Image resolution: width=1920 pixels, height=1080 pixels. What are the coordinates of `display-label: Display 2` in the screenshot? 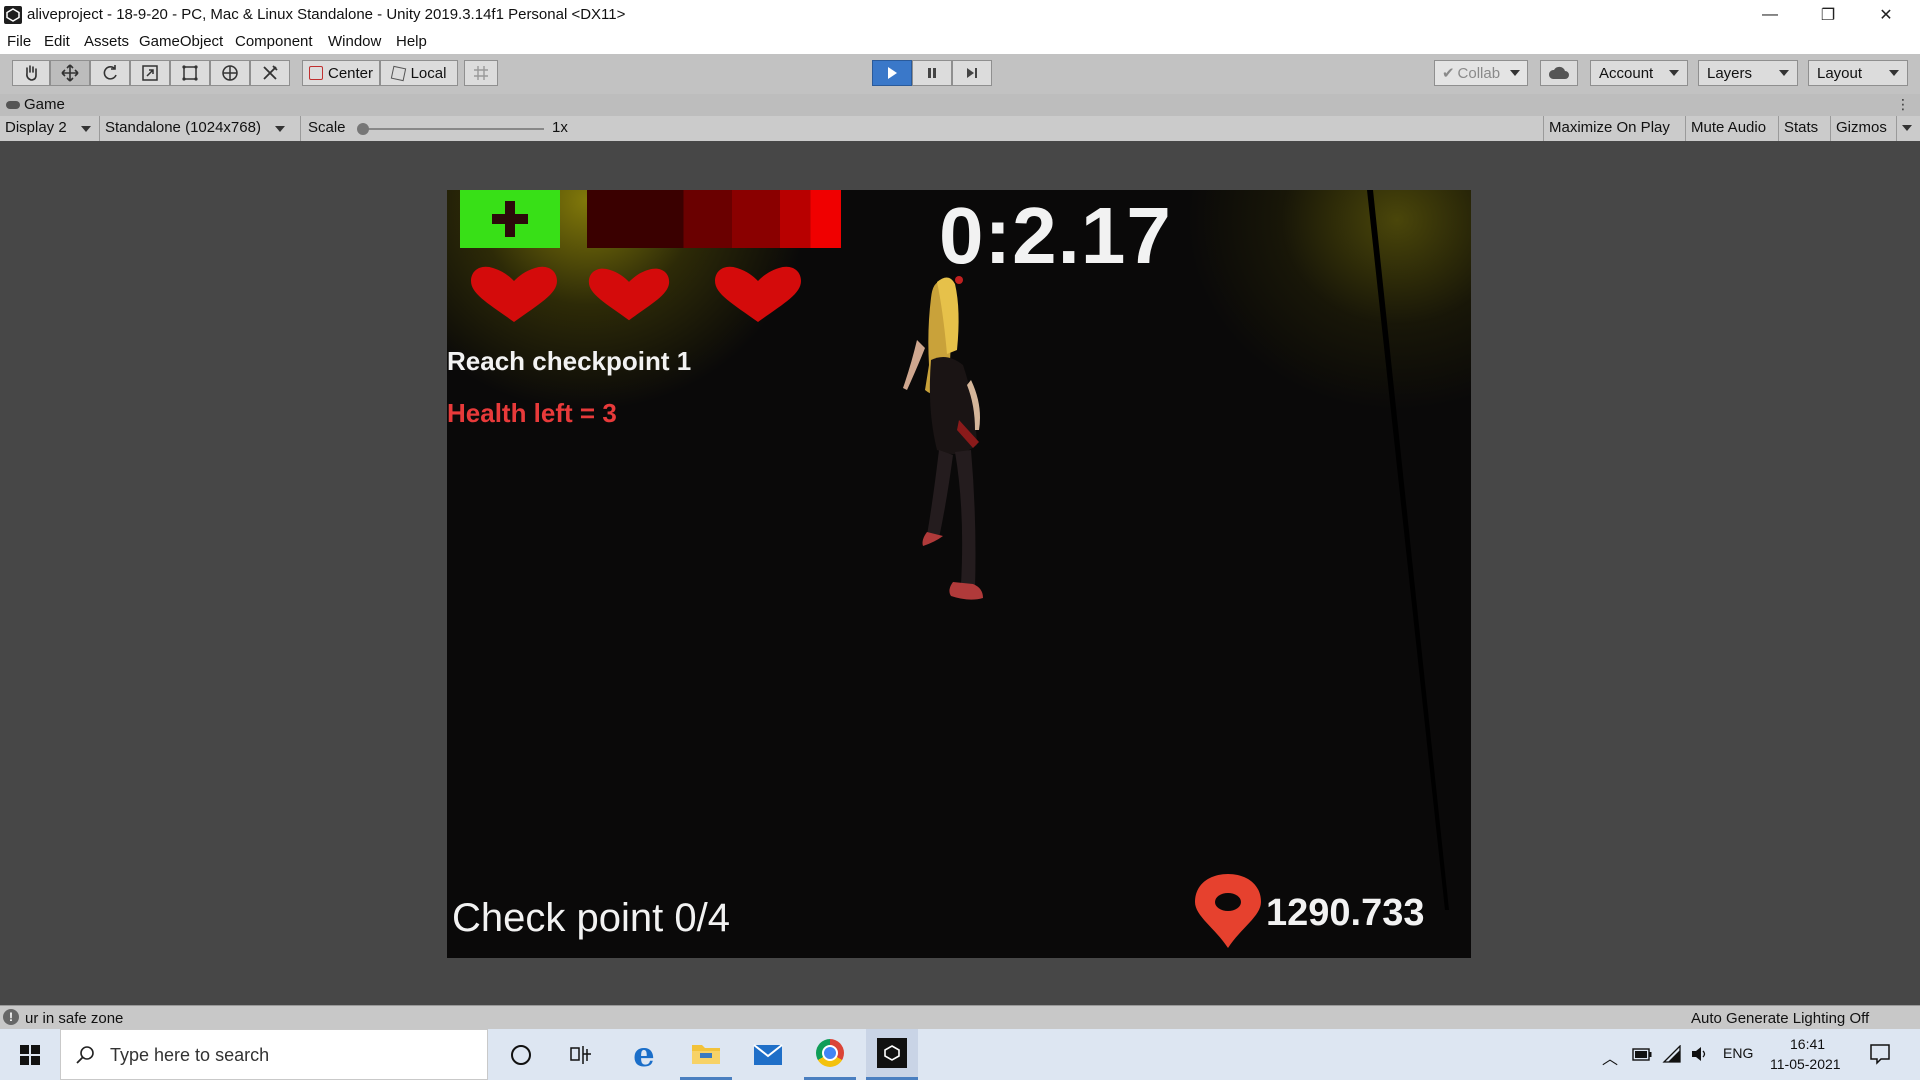 It's located at (36, 127).